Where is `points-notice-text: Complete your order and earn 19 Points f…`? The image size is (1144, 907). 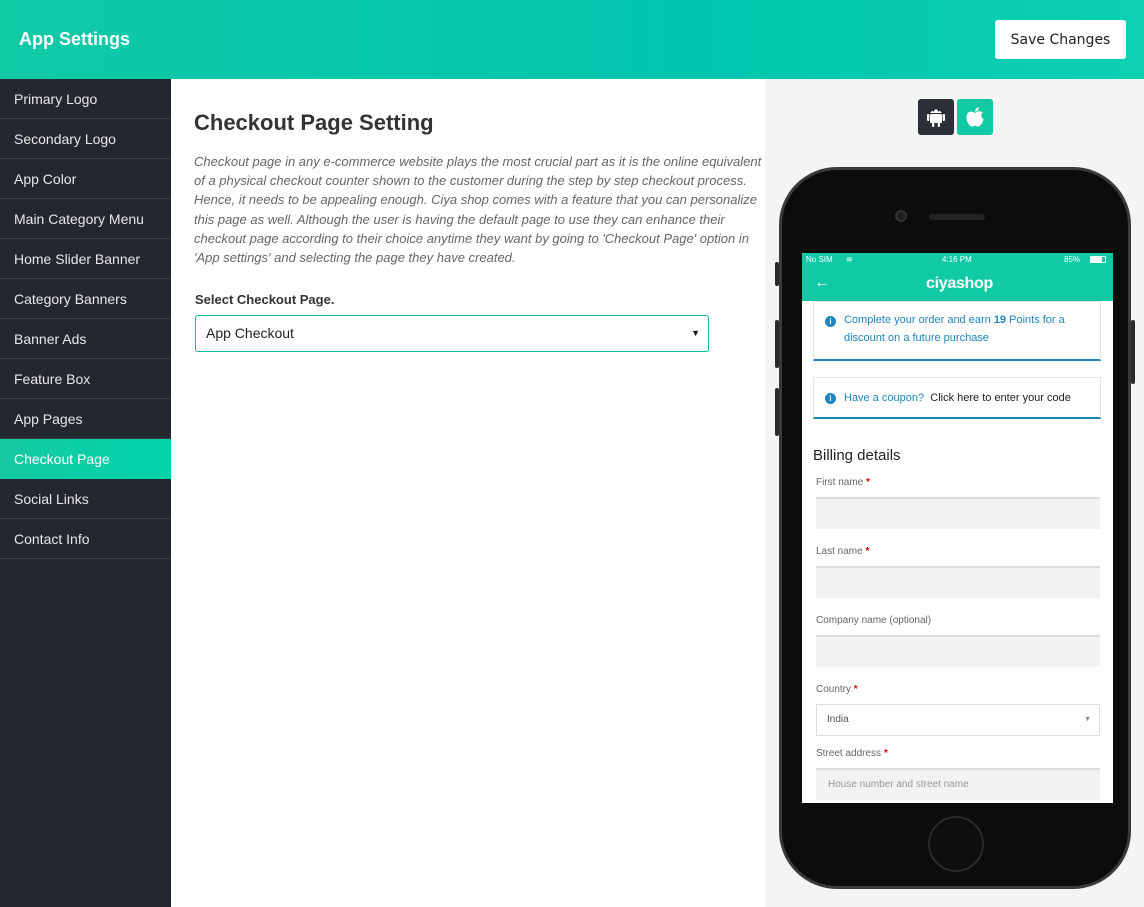 points-notice-text: Complete your order and earn 19 Points f… is located at coordinates (954, 329).